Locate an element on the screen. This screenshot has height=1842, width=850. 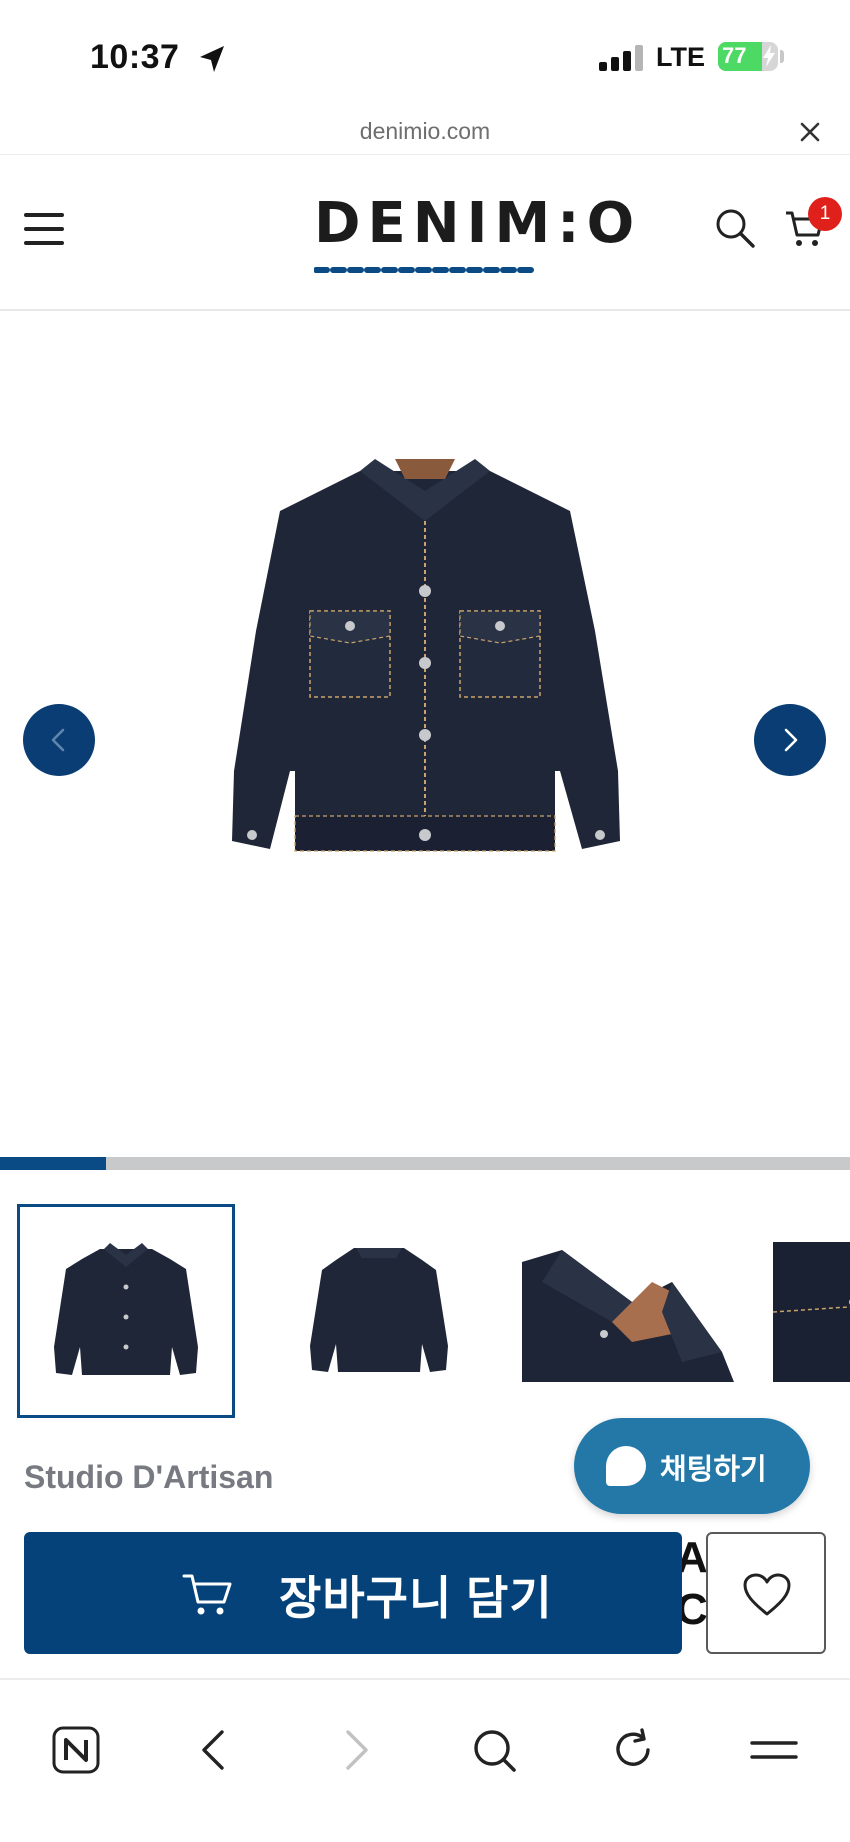
chat-bubble-icon is located at coordinates (626, 1466).